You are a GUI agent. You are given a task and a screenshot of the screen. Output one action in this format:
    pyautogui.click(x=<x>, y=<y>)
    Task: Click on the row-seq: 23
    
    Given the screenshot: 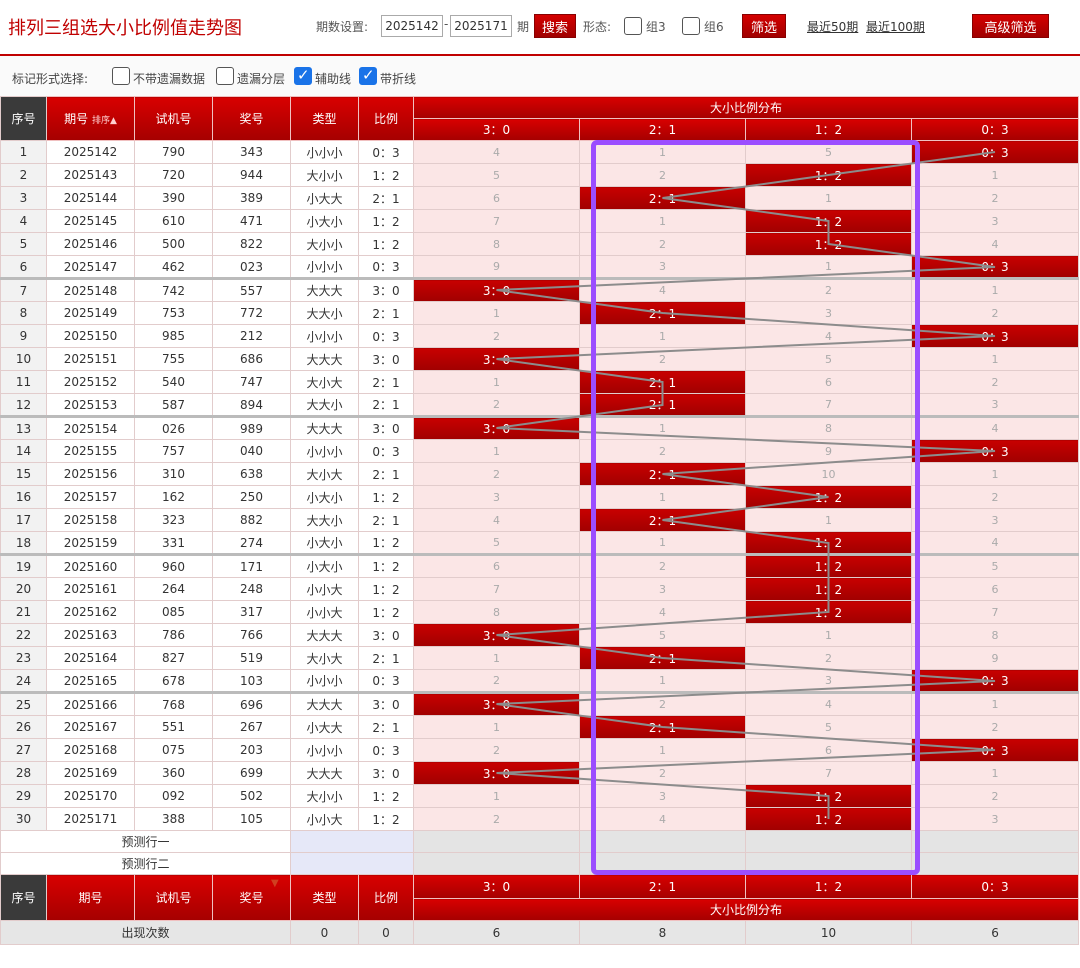 What is the action you would take?
    pyautogui.click(x=23, y=658)
    